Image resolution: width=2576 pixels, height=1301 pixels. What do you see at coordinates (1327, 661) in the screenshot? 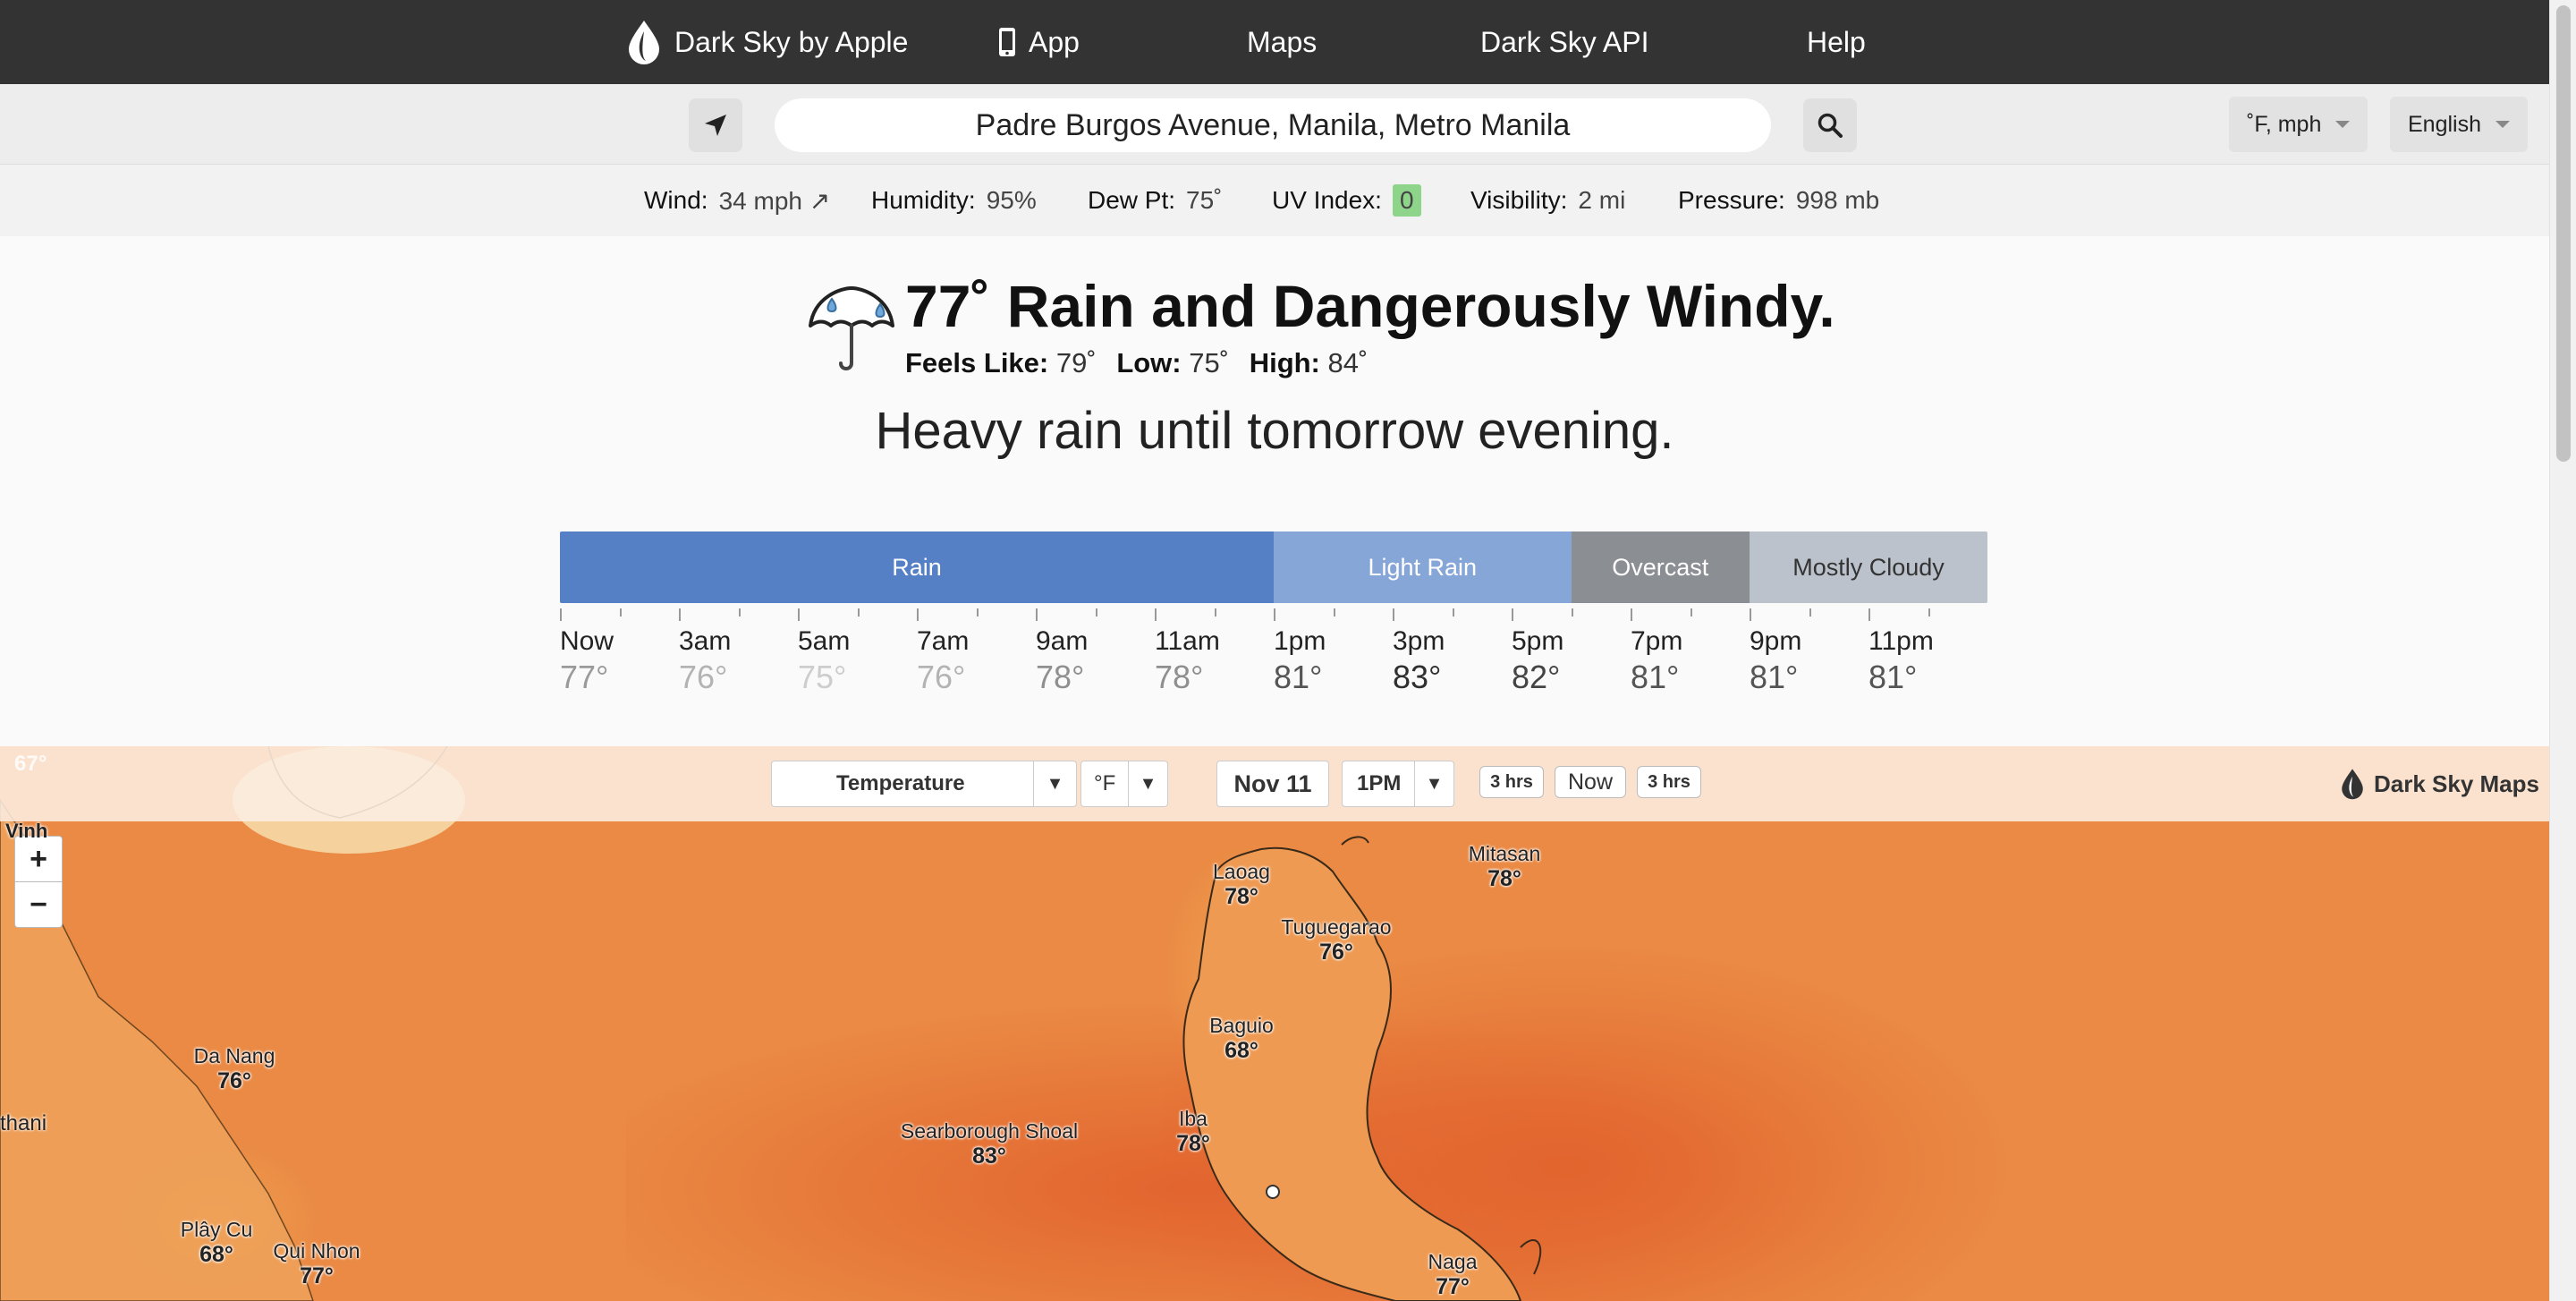
I see `hour-column: 1pm 81°` at bounding box center [1327, 661].